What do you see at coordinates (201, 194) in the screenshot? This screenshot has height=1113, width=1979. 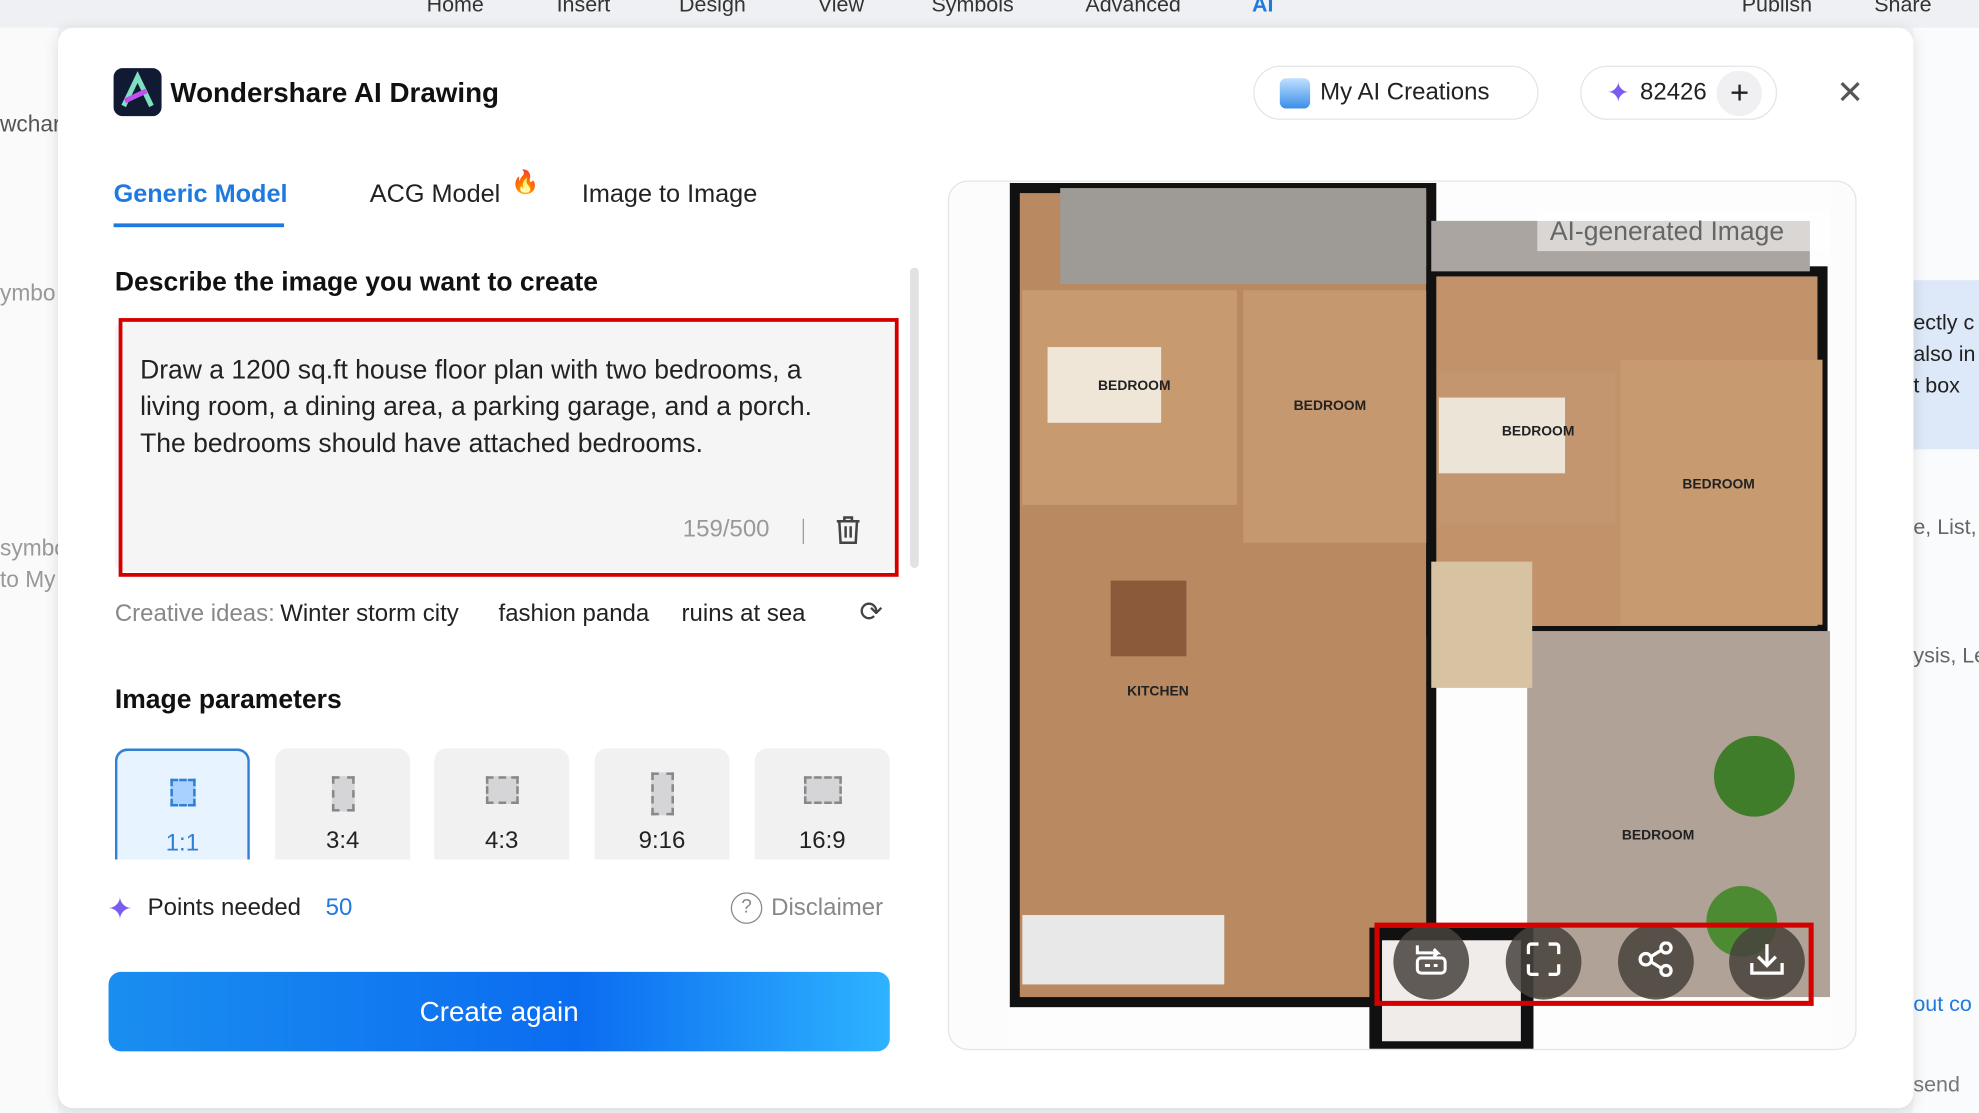 I see `tab-generic-model: Generic Model` at bounding box center [201, 194].